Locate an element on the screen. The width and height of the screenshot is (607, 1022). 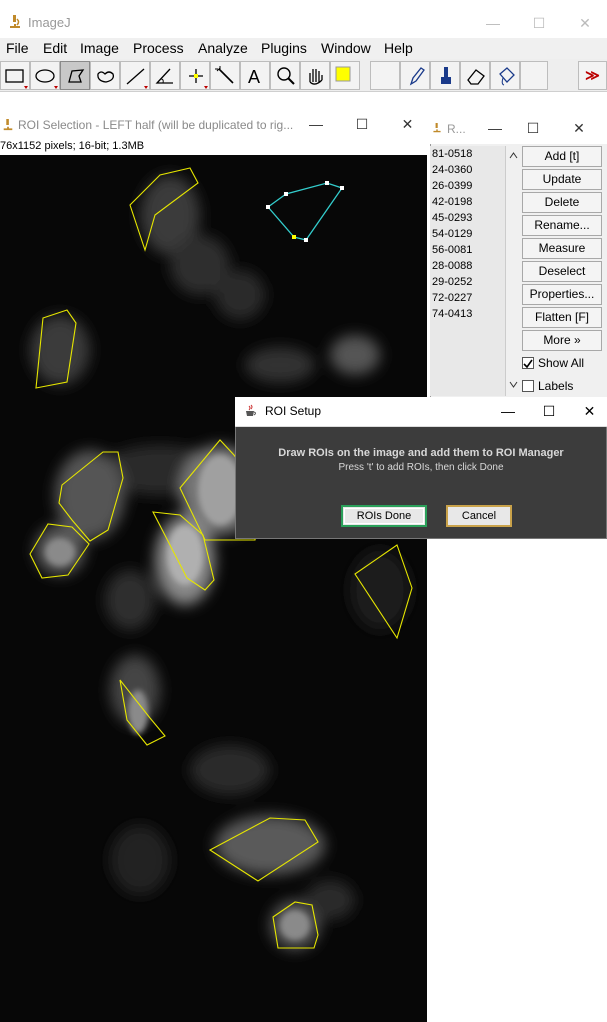
roi-delete-button: Delete is located at coordinates (562, 202).